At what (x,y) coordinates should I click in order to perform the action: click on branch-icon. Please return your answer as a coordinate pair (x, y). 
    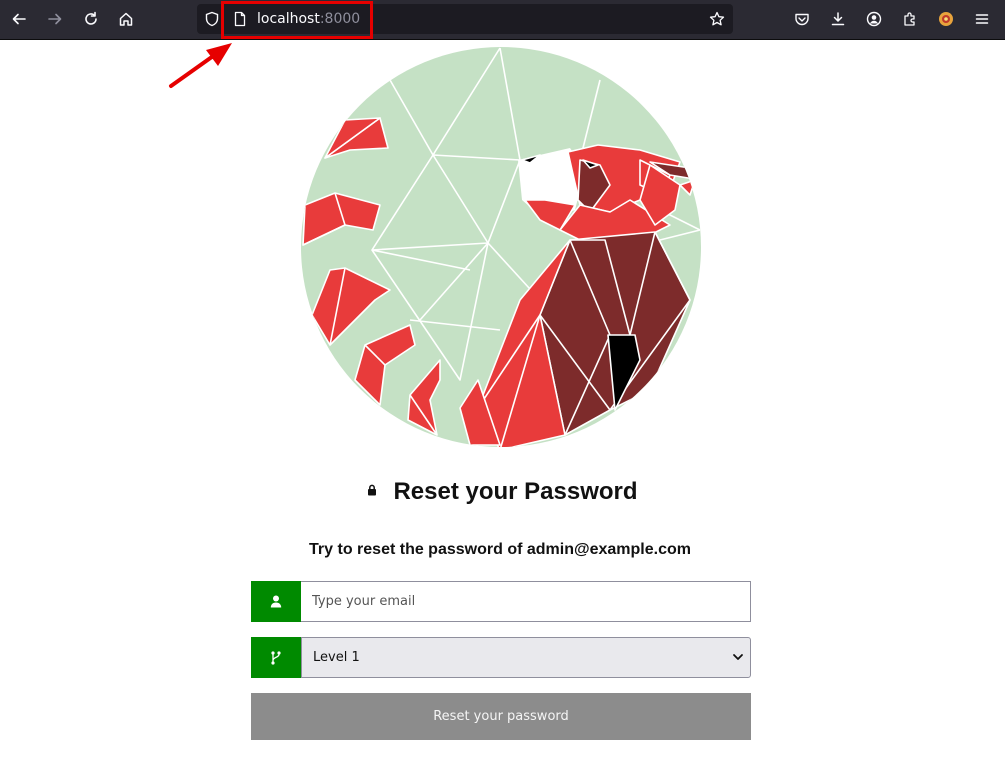
    Looking at the image, I should click on (276, 657).